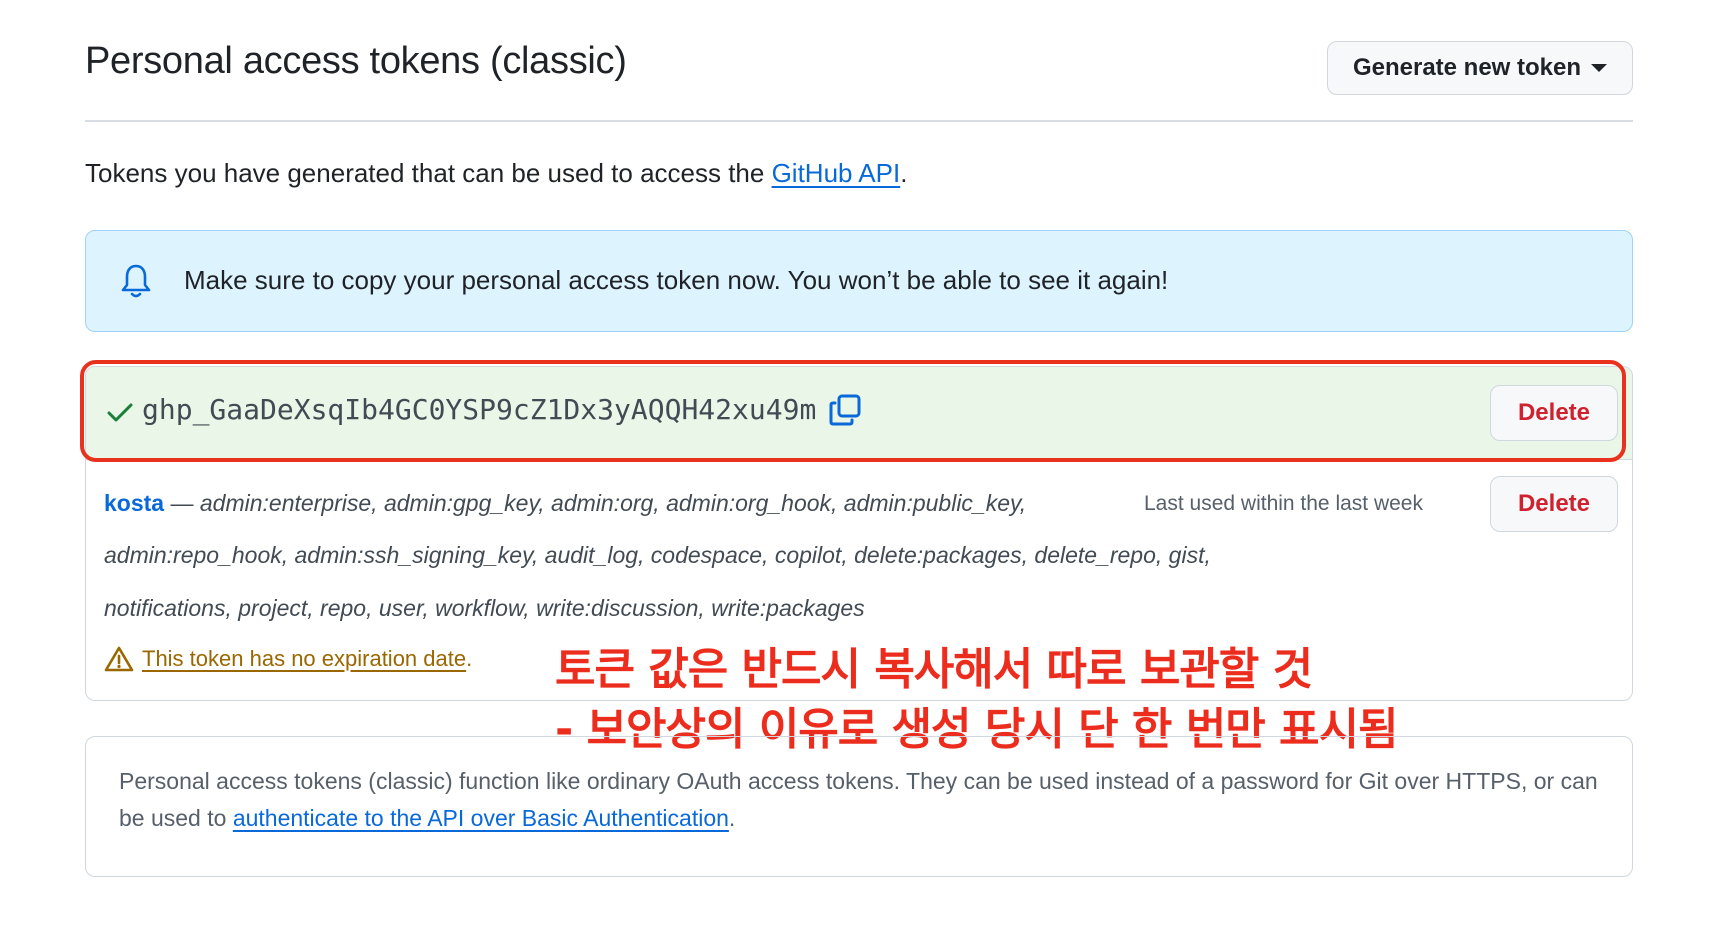 The height and width of the screenshot is (942, 1710). Describe the element at coordinates (904, 173) in the screenshot. I see `intro-suffix: .` at that location.